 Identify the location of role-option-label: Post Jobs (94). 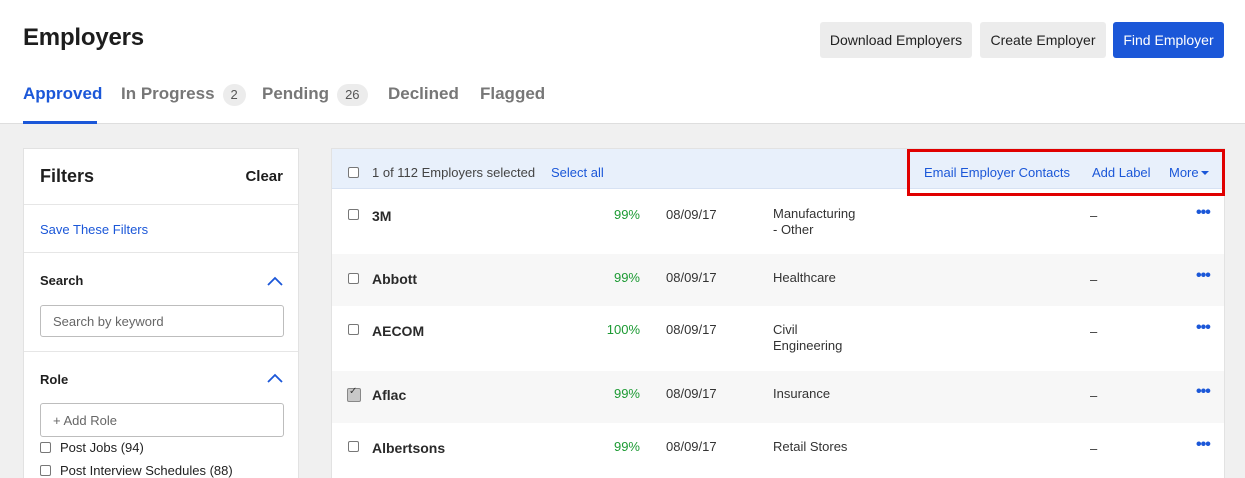
(102, 447).